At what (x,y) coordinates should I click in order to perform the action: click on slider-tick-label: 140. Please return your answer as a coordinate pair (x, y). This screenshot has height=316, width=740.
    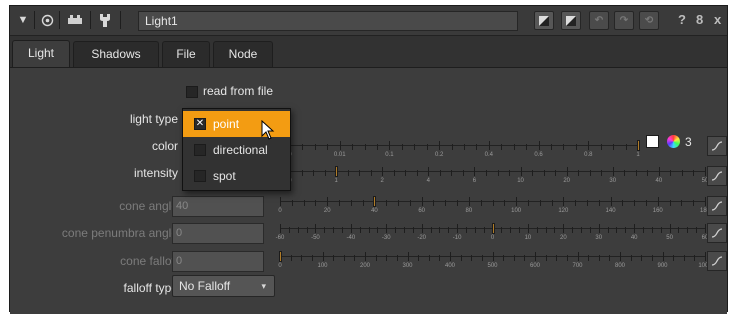
    Looking at the image, I should click on (610, 211).